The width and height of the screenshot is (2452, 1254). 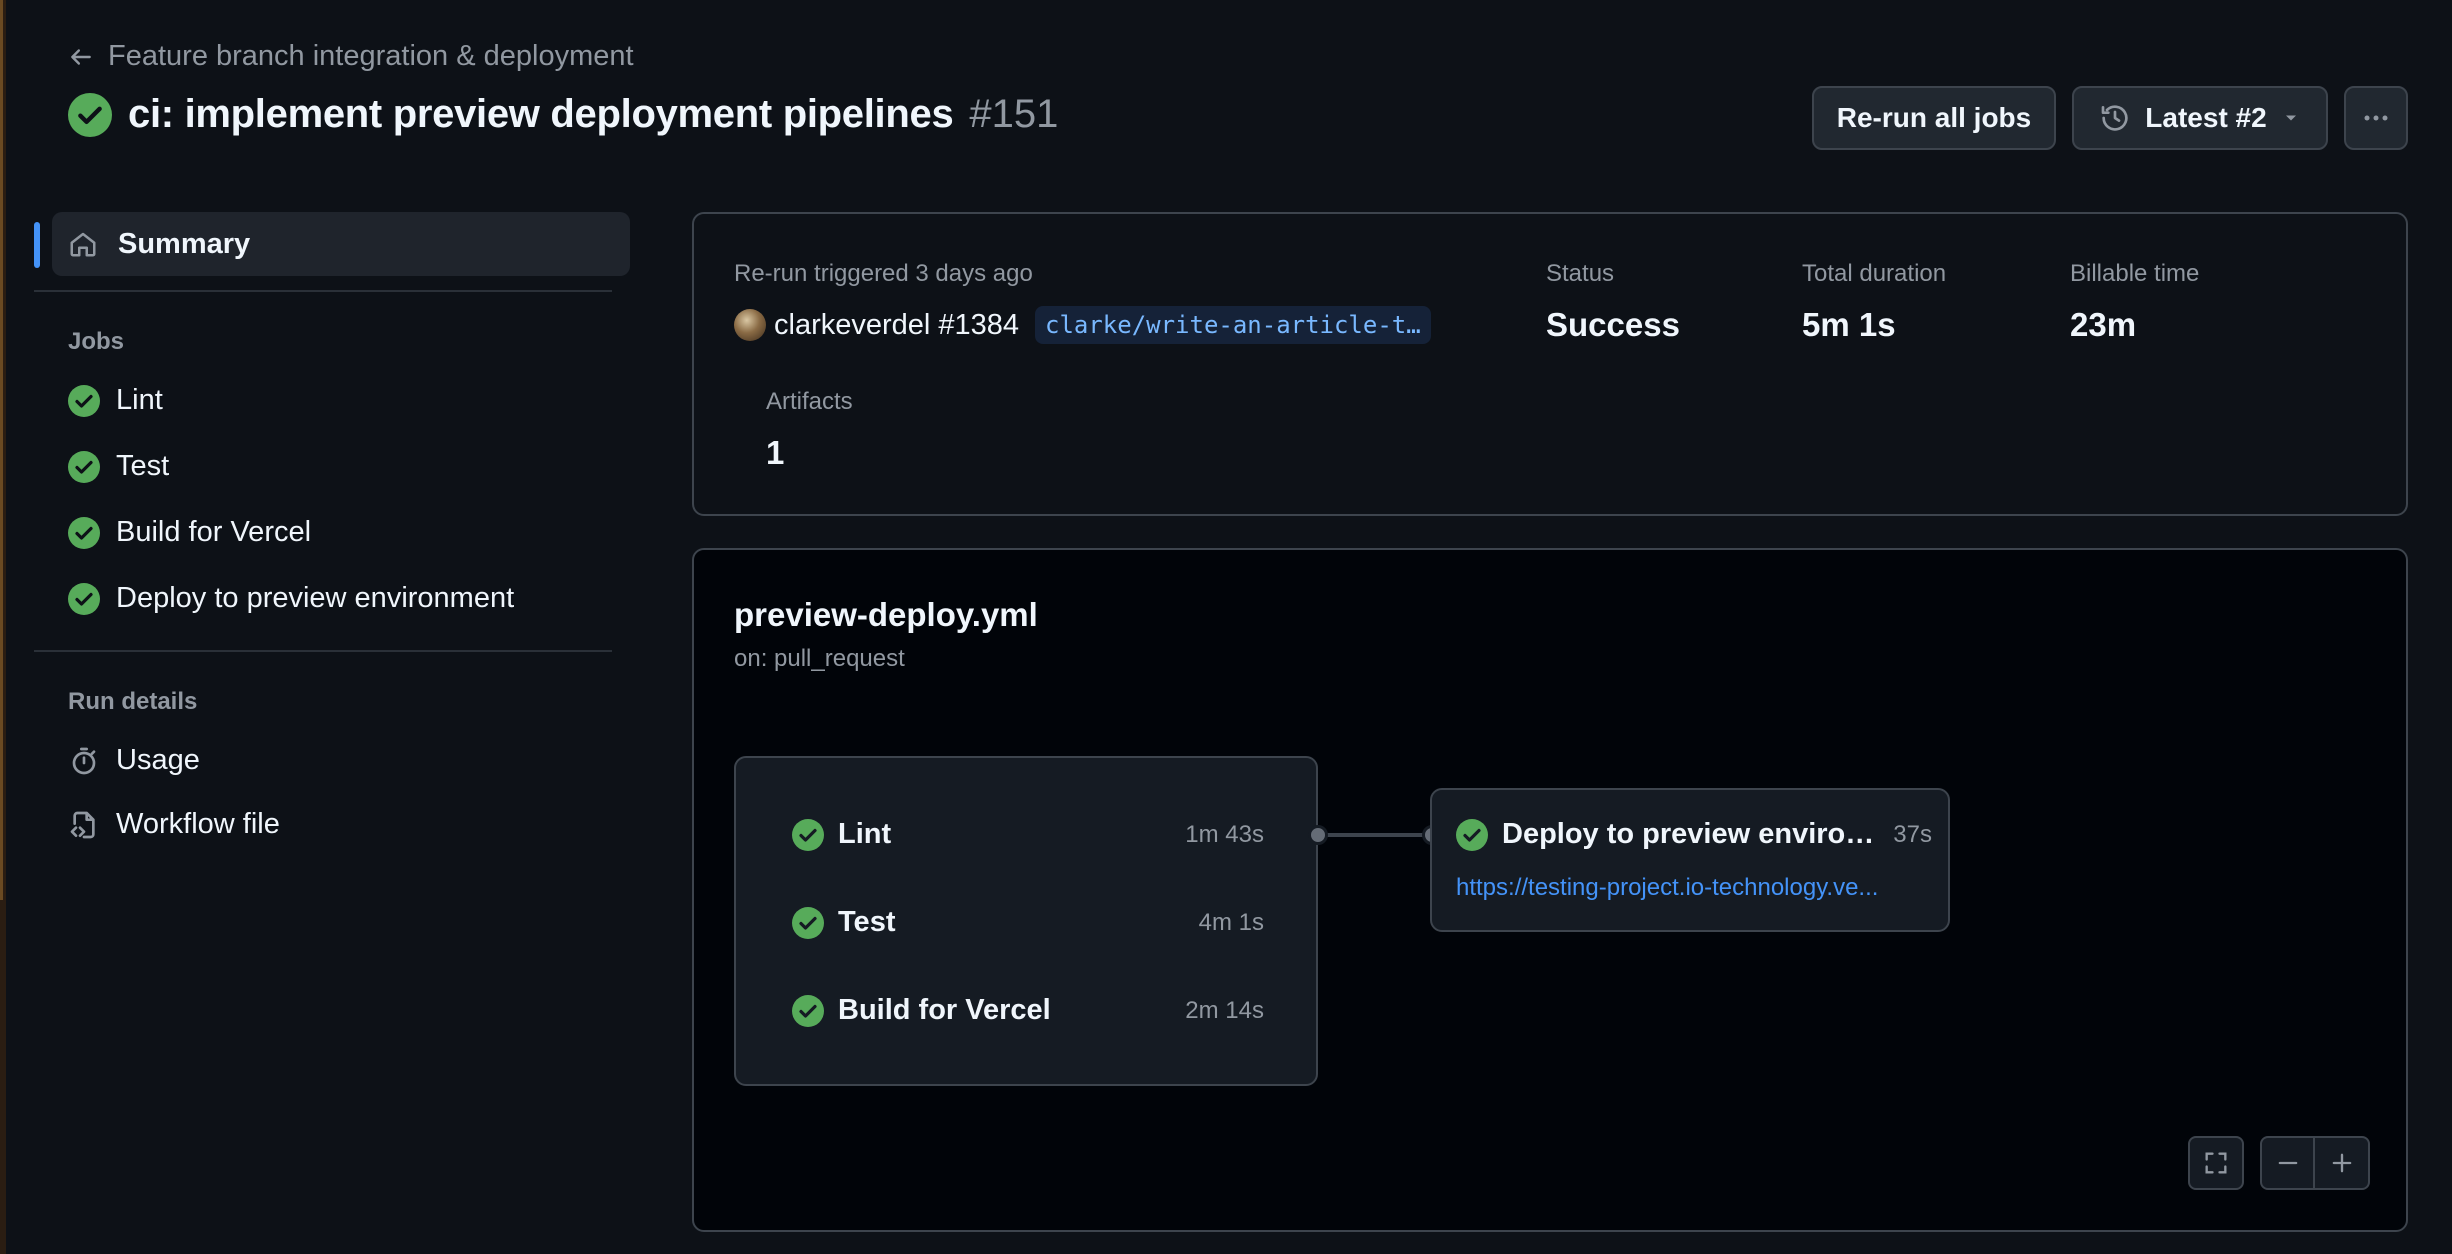 I want to click on back-link: Feature branch integration & deployment, so click(x=351, y=56).